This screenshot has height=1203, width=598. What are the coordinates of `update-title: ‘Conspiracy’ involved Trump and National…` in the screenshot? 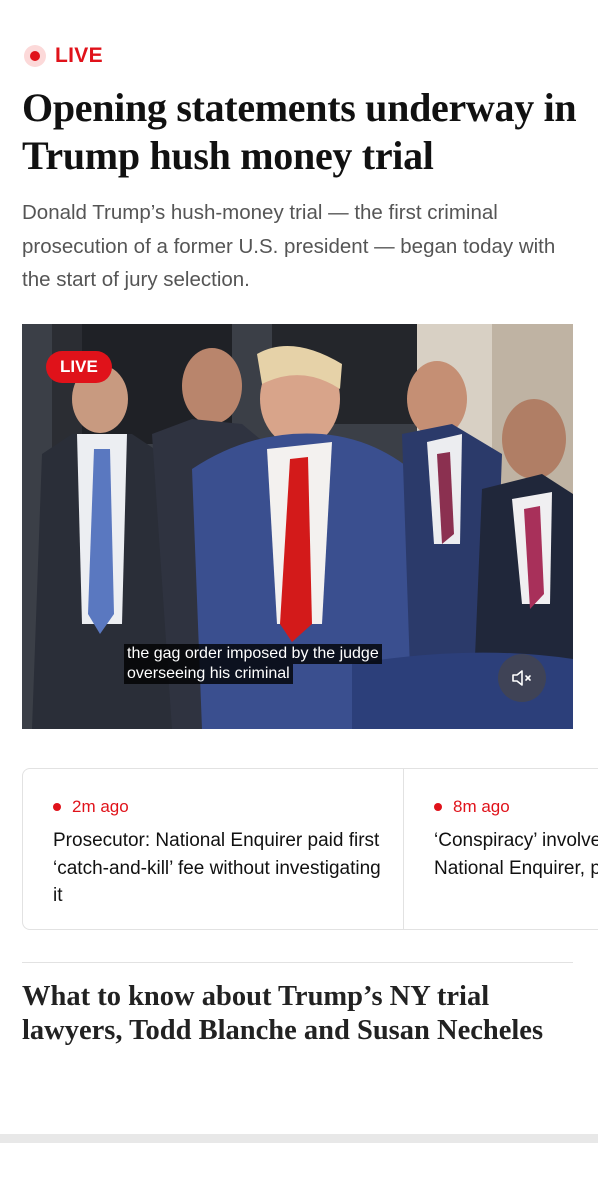 It's located at (516, 854).